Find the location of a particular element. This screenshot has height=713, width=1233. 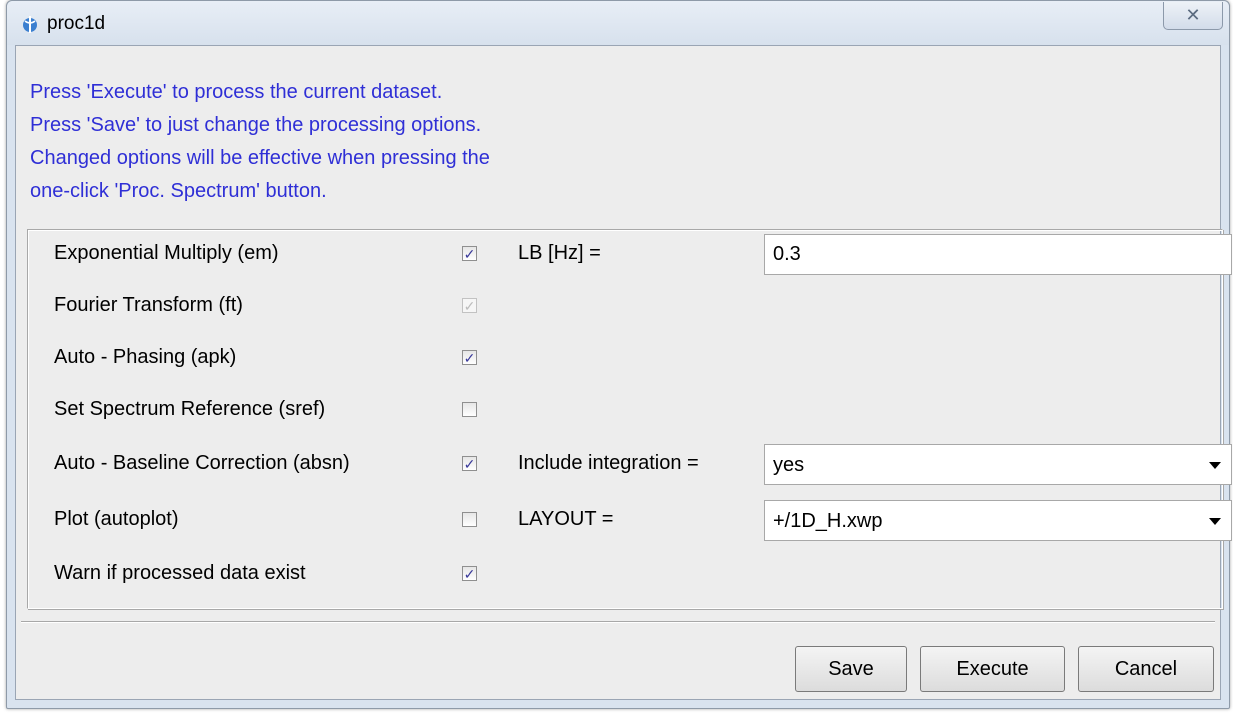

ft-checkbox: ✓ is located at coordinates (469, 305).